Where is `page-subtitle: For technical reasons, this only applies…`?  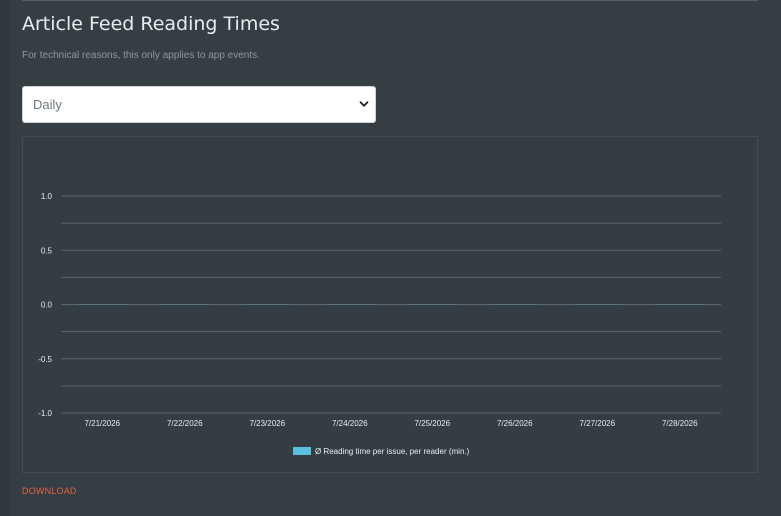
page-subtitle: For technical reasons, this only applies… is located at coordinates (141, 55).